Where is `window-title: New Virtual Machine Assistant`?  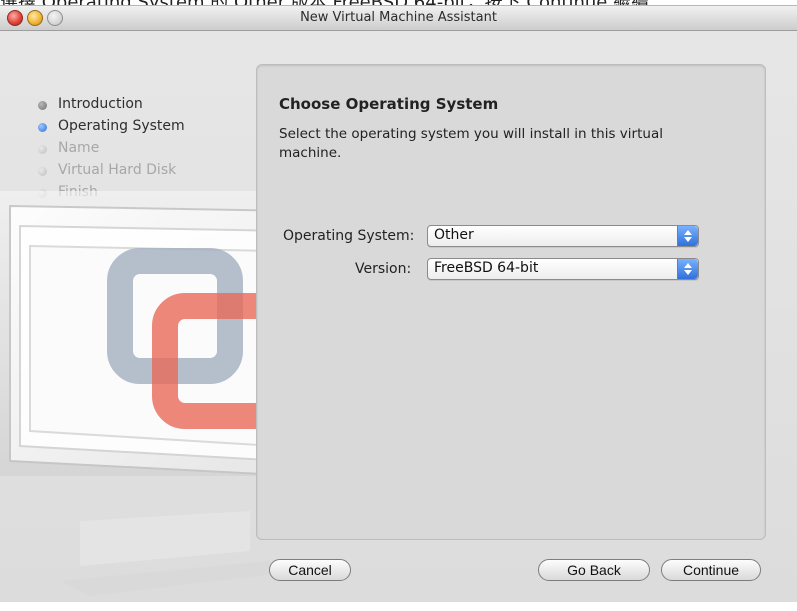 window-title: New Virtual Machine Assistant is located at coordinates (398, 17).